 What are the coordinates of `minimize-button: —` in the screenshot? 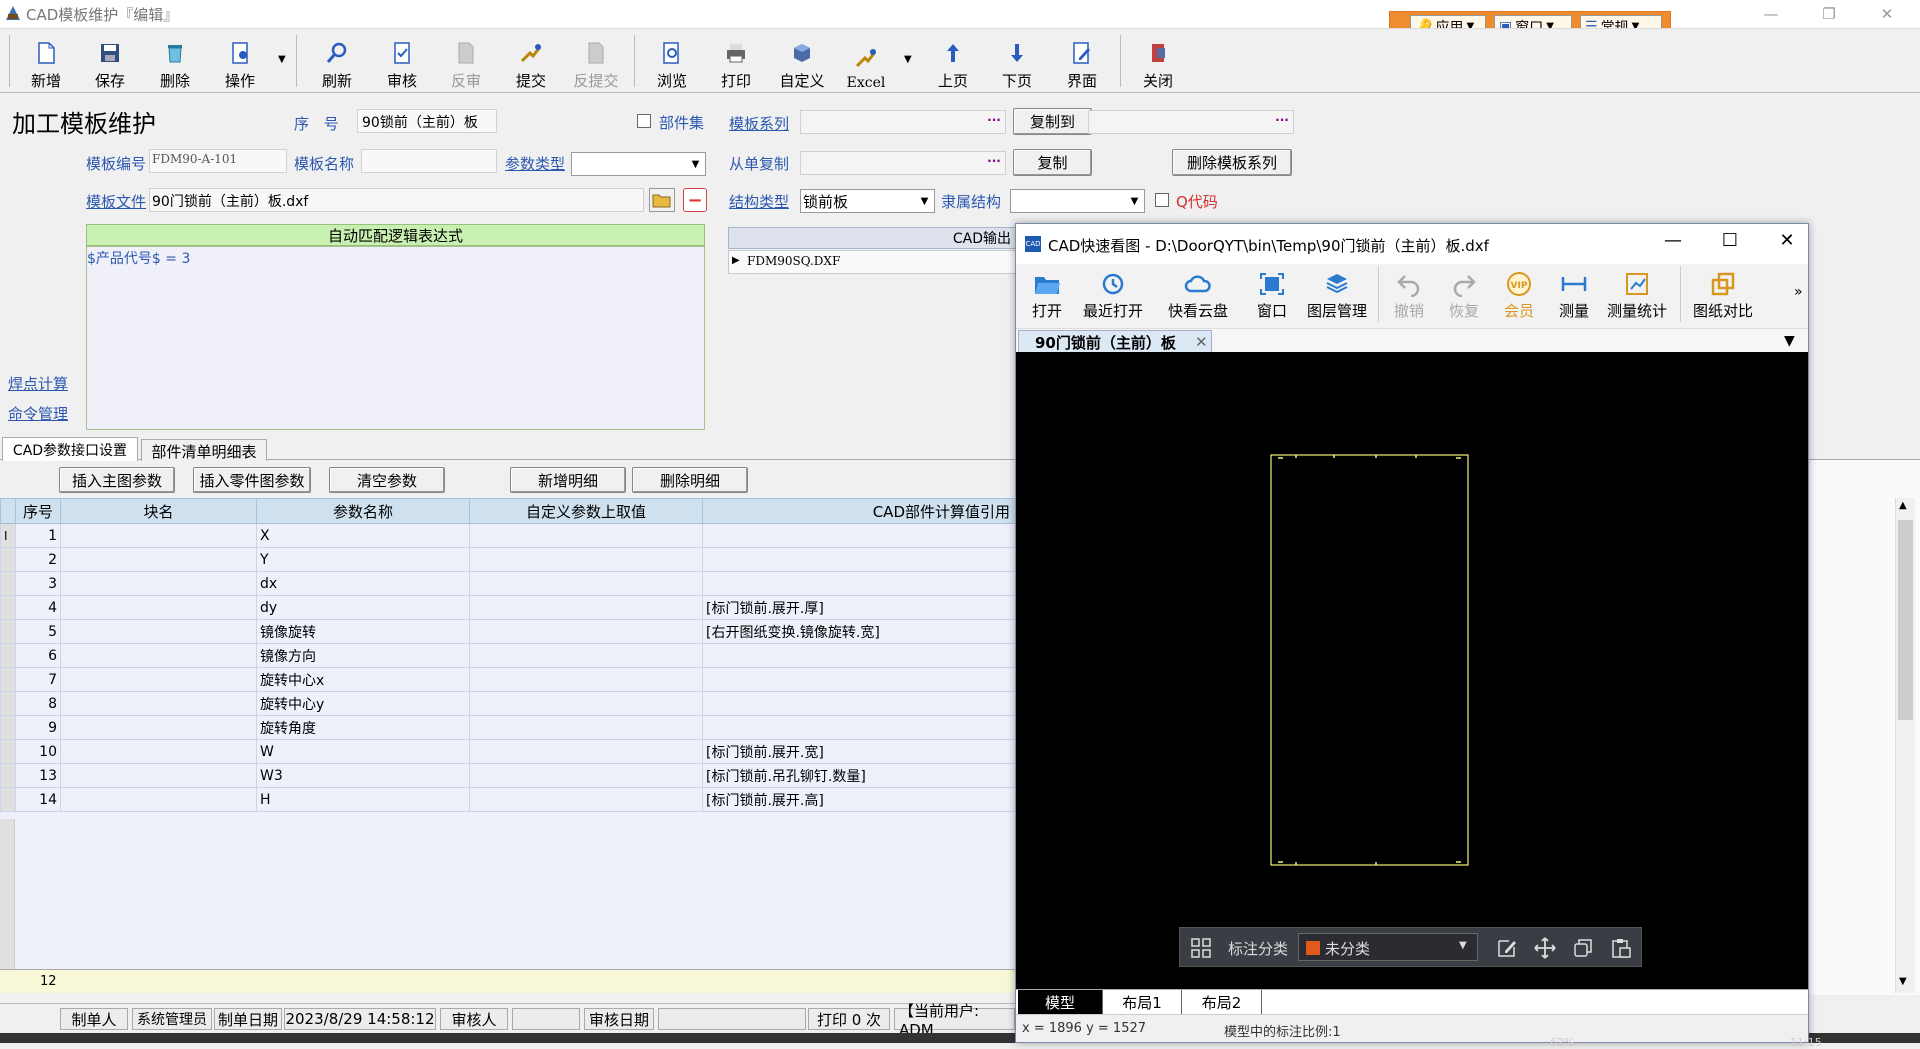 It's located at (1771, 14).